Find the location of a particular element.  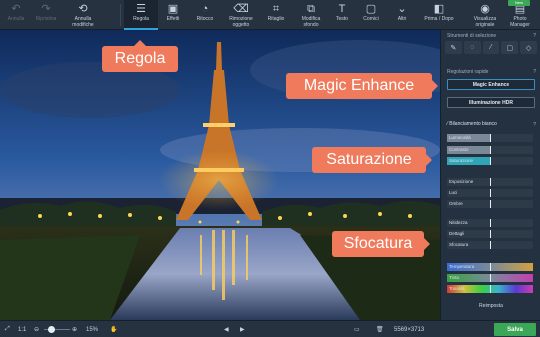

slider-ombre: Ombre is located at coordinates (490, 204).